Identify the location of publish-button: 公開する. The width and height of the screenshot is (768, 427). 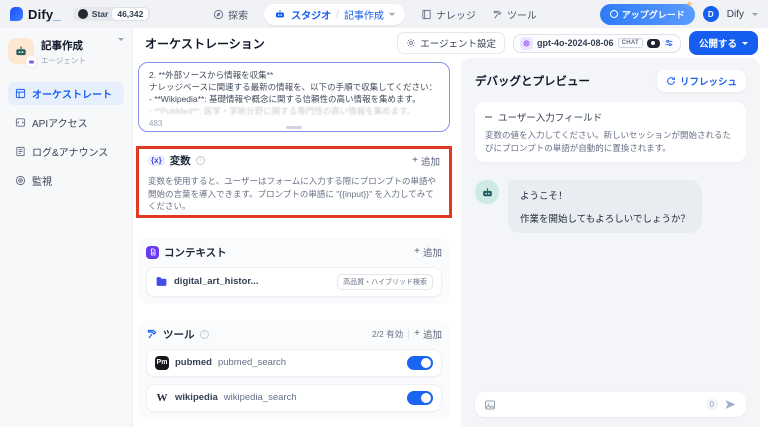
(723, 43).